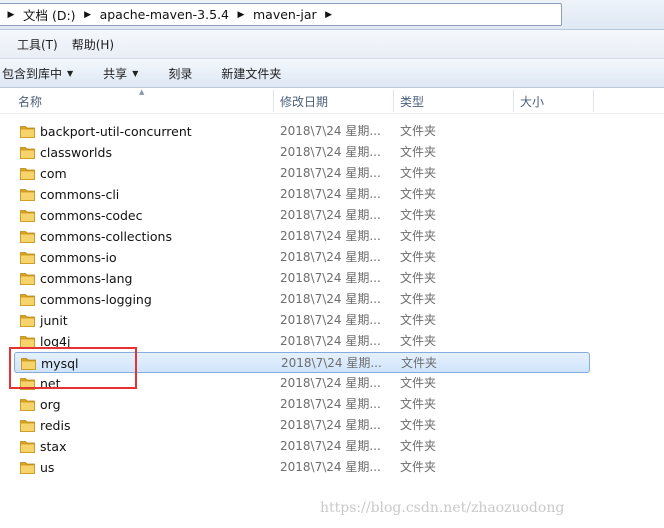  I want to click on watermark: https://blog.csdn.net/zhaozuodong, so click(442, 508).